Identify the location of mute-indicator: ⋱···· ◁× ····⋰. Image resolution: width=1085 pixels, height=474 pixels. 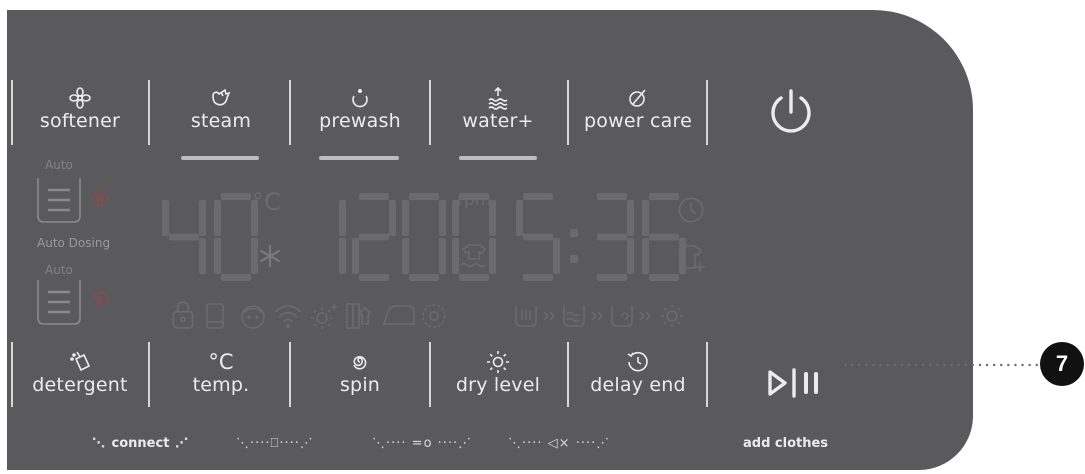
(559, 443).